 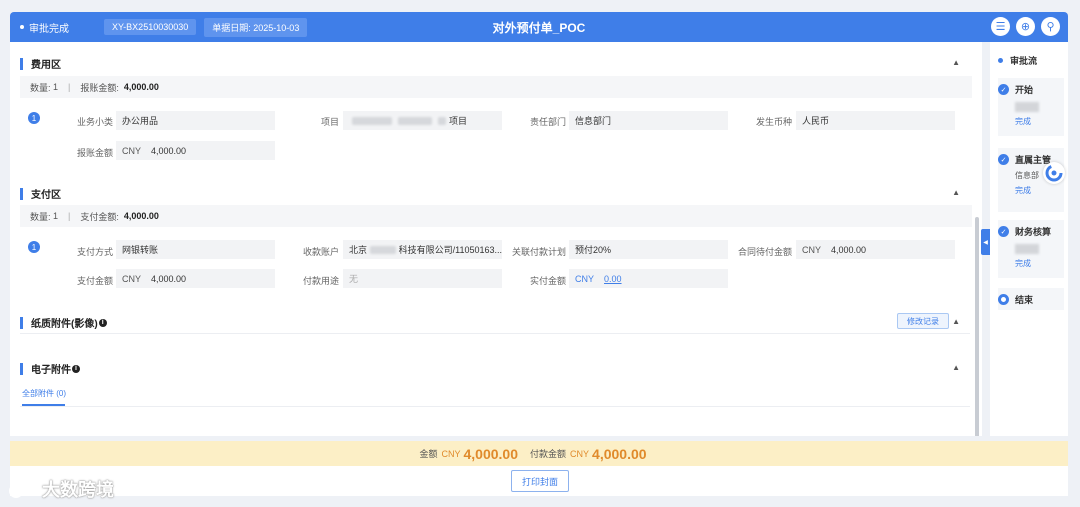 I want to click on contract-amount-label: 合同待付金额, so click(x=764, y=252).